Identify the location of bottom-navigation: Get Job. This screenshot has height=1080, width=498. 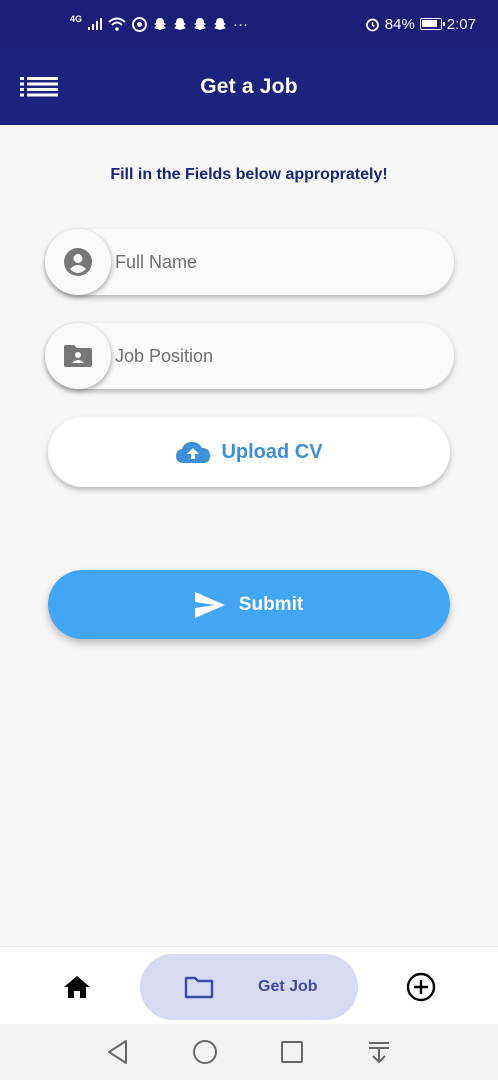
(249, 985).